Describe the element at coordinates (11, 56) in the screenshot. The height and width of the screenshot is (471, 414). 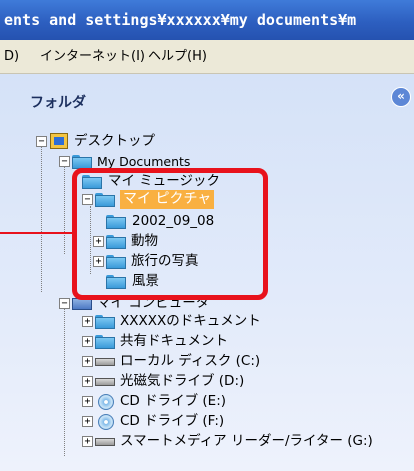
I see `menu-item-partial: D)` at that location.